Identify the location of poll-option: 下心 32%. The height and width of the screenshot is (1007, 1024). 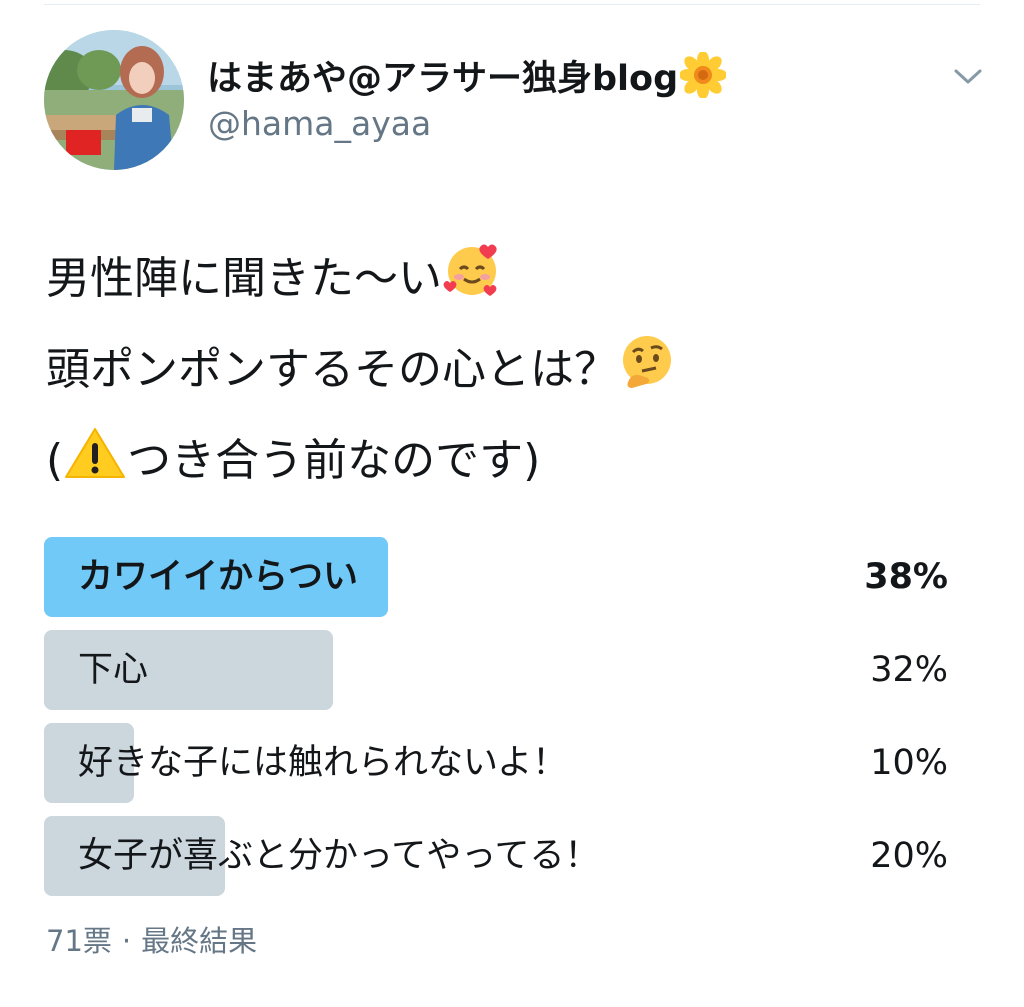
(496, 670).